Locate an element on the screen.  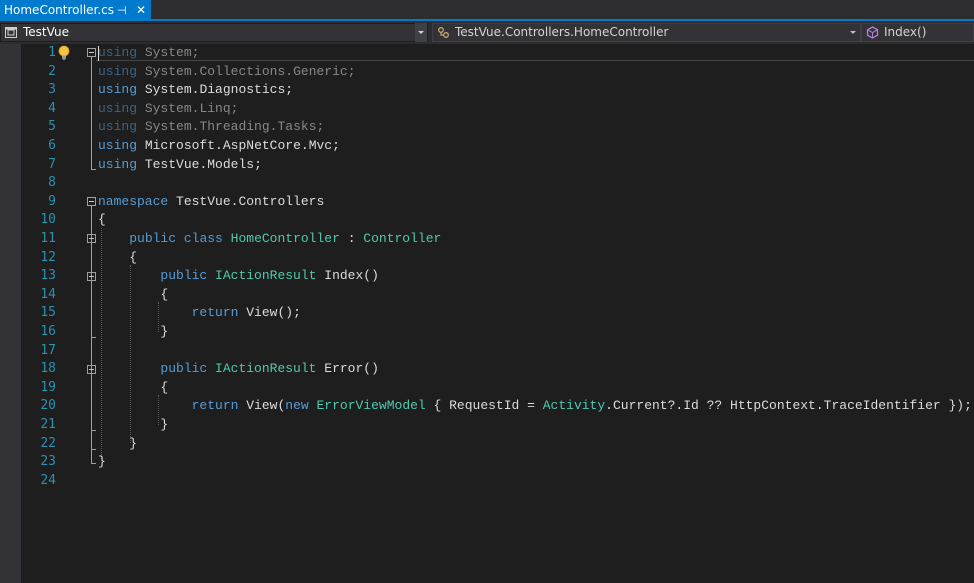
project-dropdown-button is located at coordinates (421, 32).